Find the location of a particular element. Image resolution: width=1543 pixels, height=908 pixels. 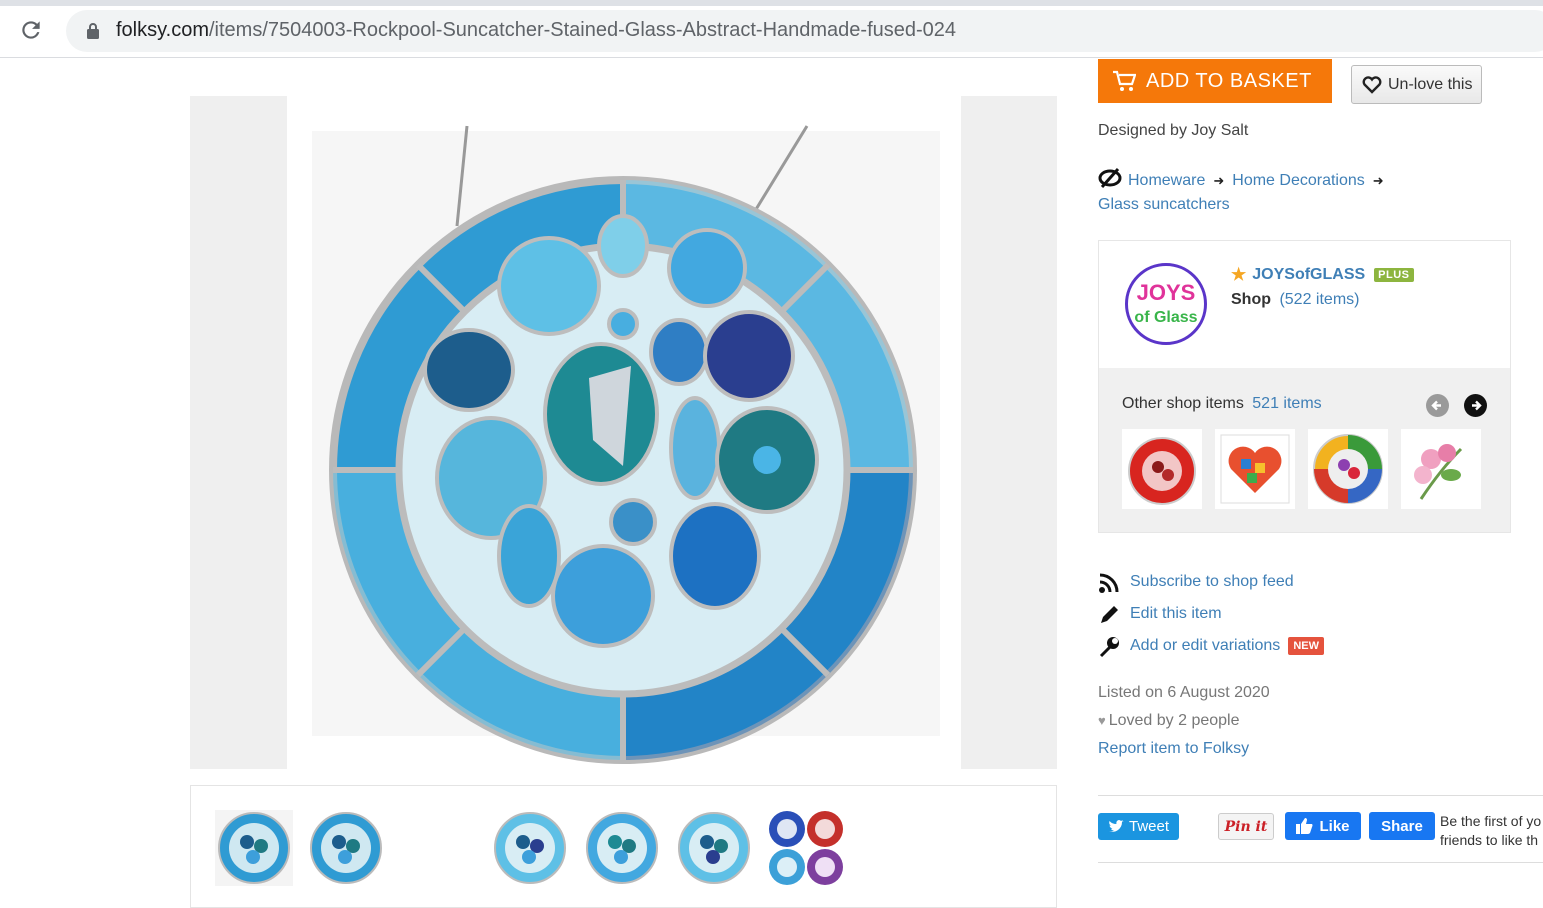

item-title: fused 024 is located at coordinates (271, 63).